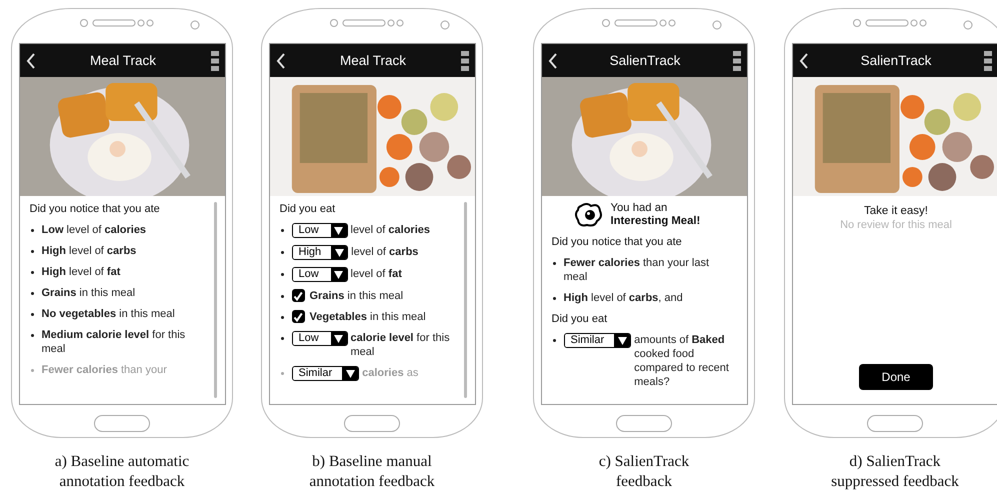  I want to click on feedback-text: High level of fat, so click(82, 272).